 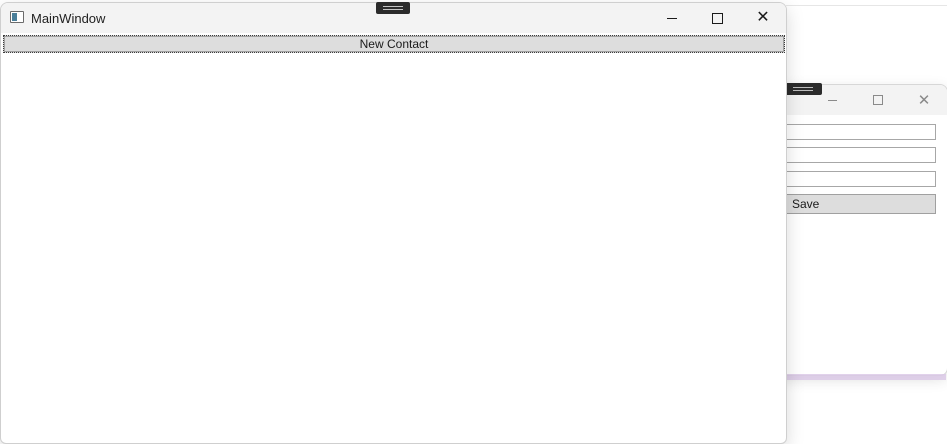 What do you see at coordinates (394, 44) in the screenshot?
I see `new-contact-button: New Contact` at bounding box center [394, 44].